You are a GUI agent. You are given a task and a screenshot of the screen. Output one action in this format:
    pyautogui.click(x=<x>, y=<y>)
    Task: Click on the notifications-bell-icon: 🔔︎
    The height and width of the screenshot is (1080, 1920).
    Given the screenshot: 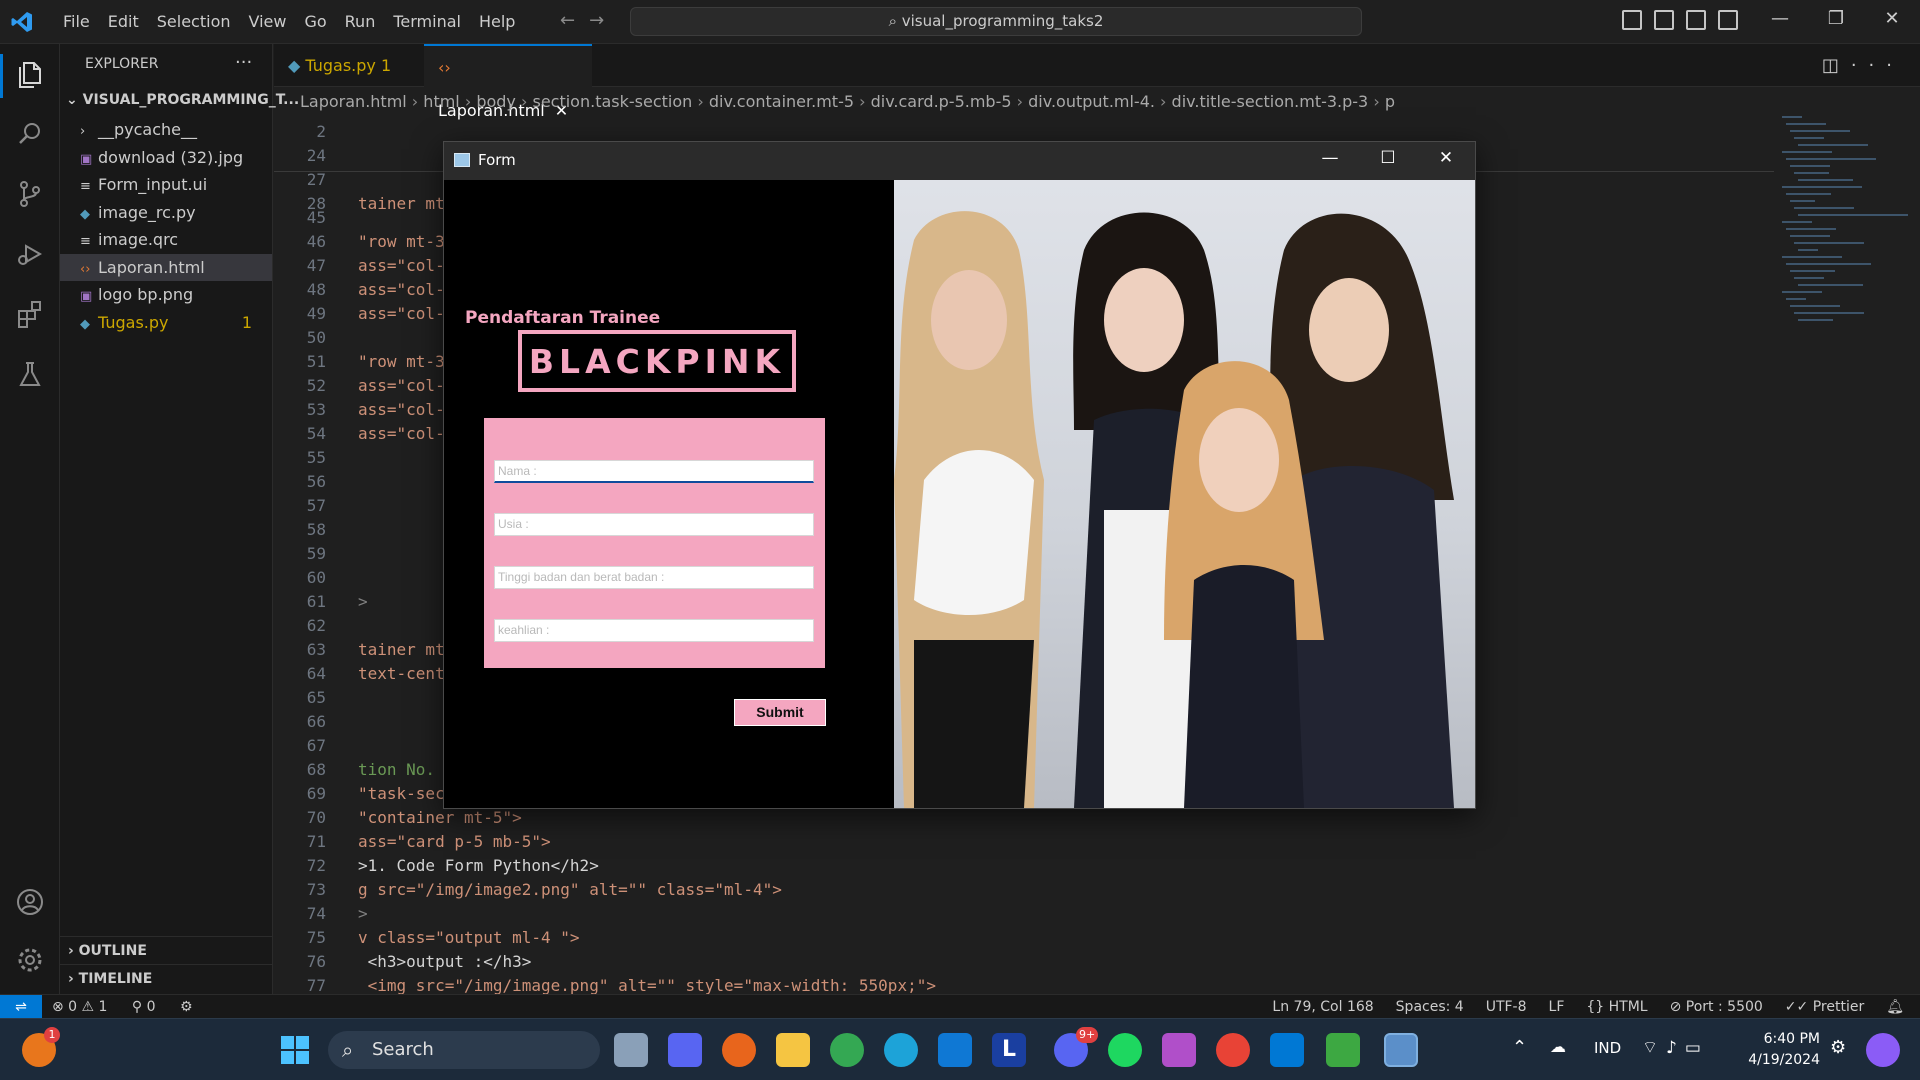 What is the action you would take?
    pyautogui.click(x=1895, y=1007)
    